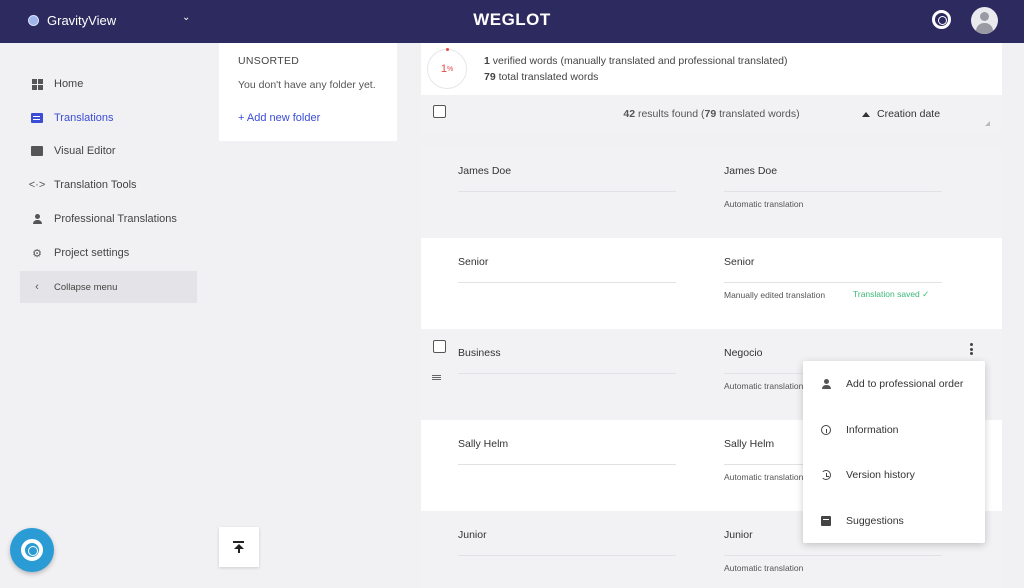 The height and width of the screenshot is (588, 1024). What do you see at coordinates (69, 84) in the screenshot?
I see `sidebar-item-label: Home` at bounding box center [69, 84].